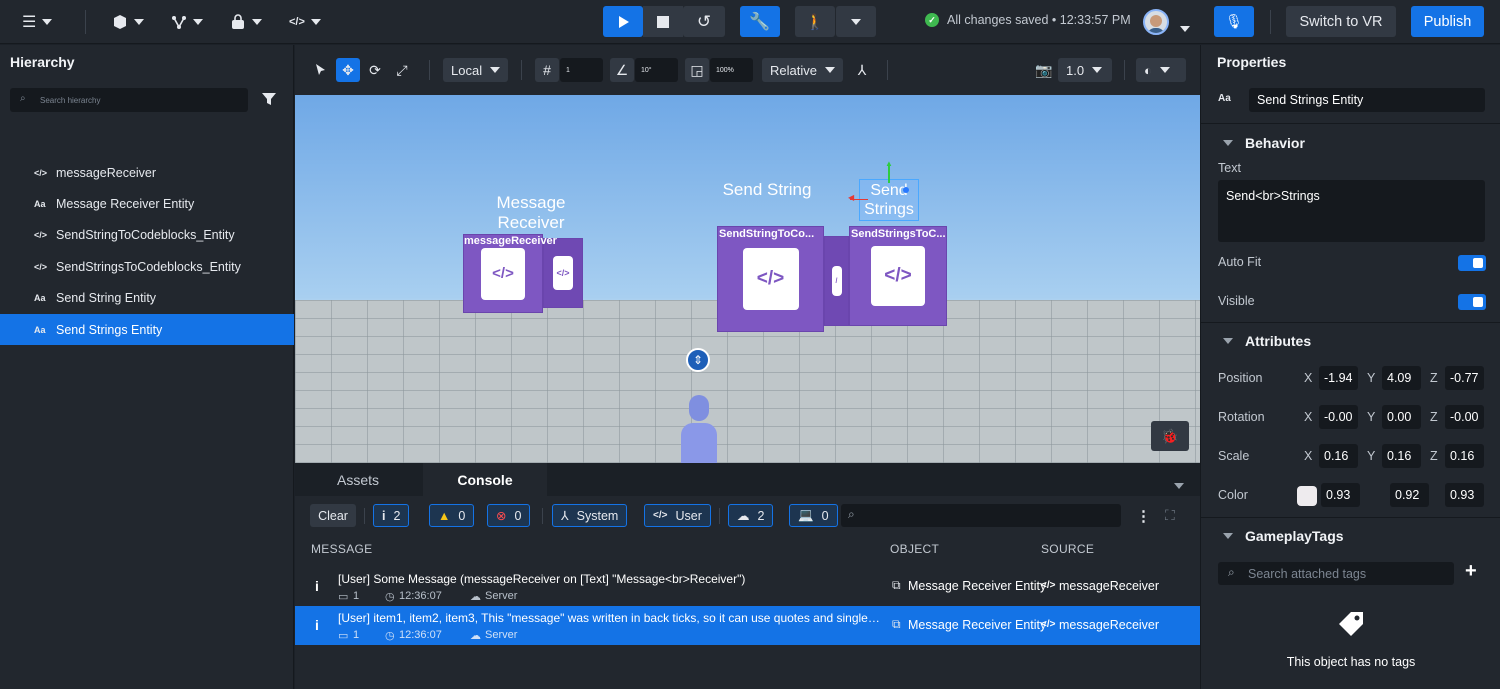  Describe the element at coordinates (485, 479) in the screenshot. I see `tab-console: Console` at that location.